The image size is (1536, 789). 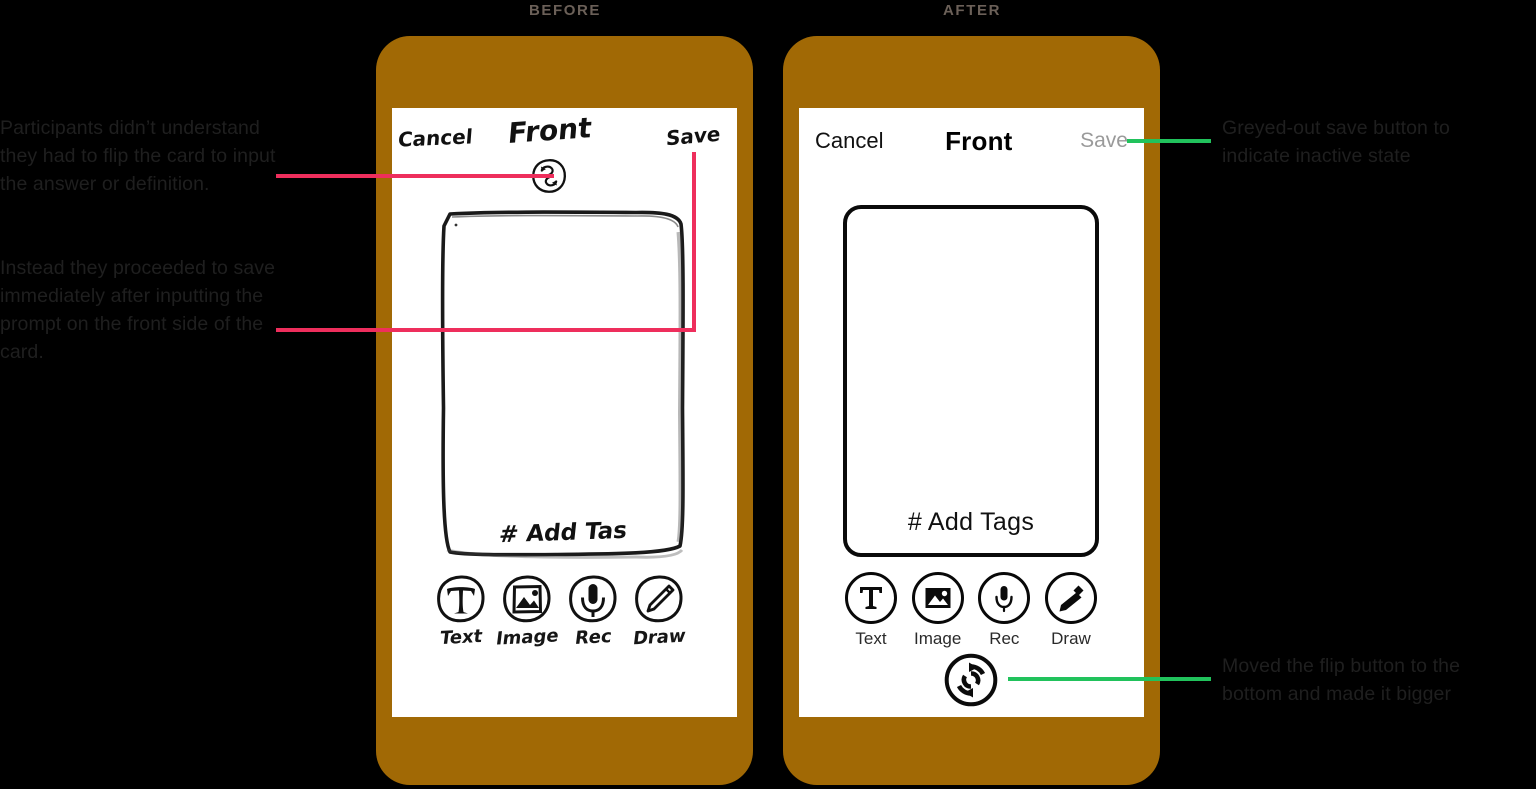 I want to click on after-flip-card-button, so click(x=971, y=680).